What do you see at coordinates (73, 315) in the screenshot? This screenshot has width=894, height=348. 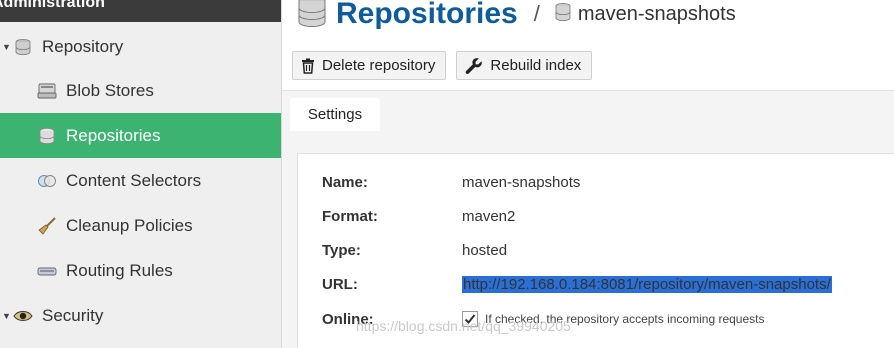 I see `sidebar-item-label: Security` at bounding box center [73, 315].